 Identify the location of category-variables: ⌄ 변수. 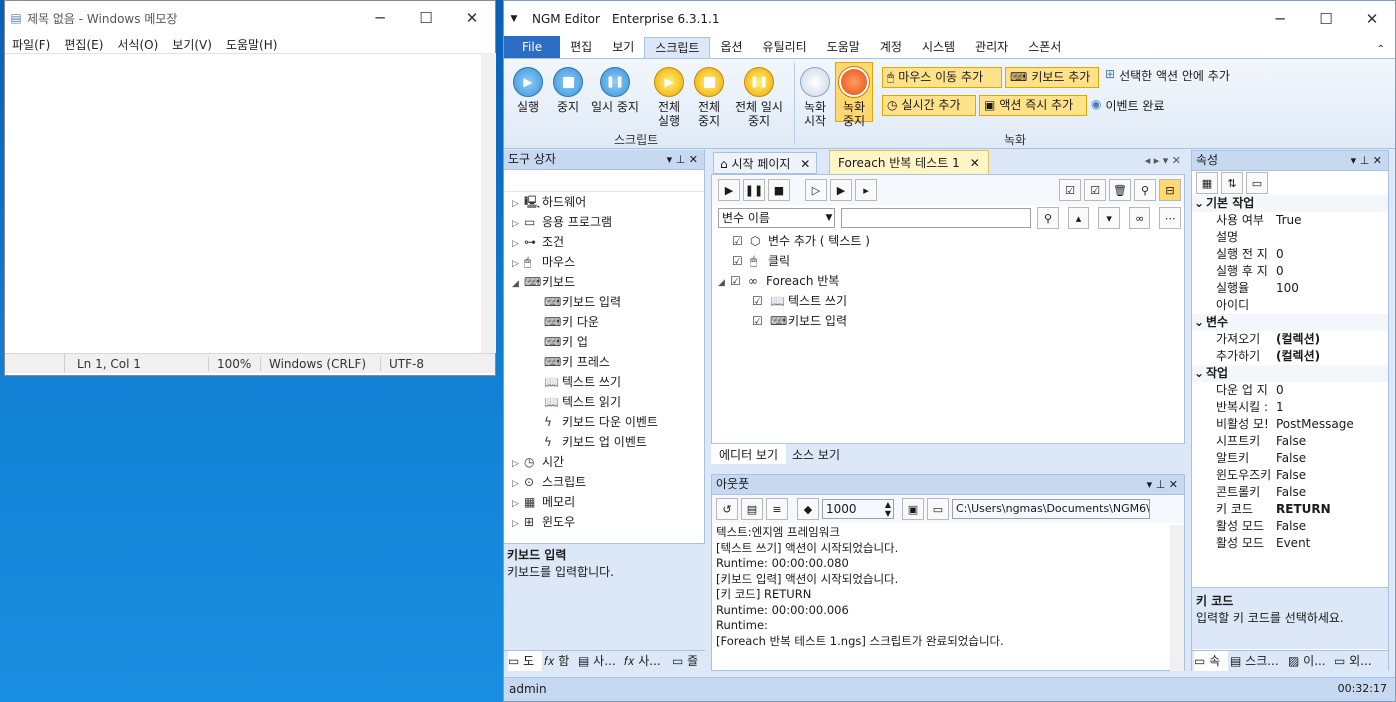
(1290, 322).